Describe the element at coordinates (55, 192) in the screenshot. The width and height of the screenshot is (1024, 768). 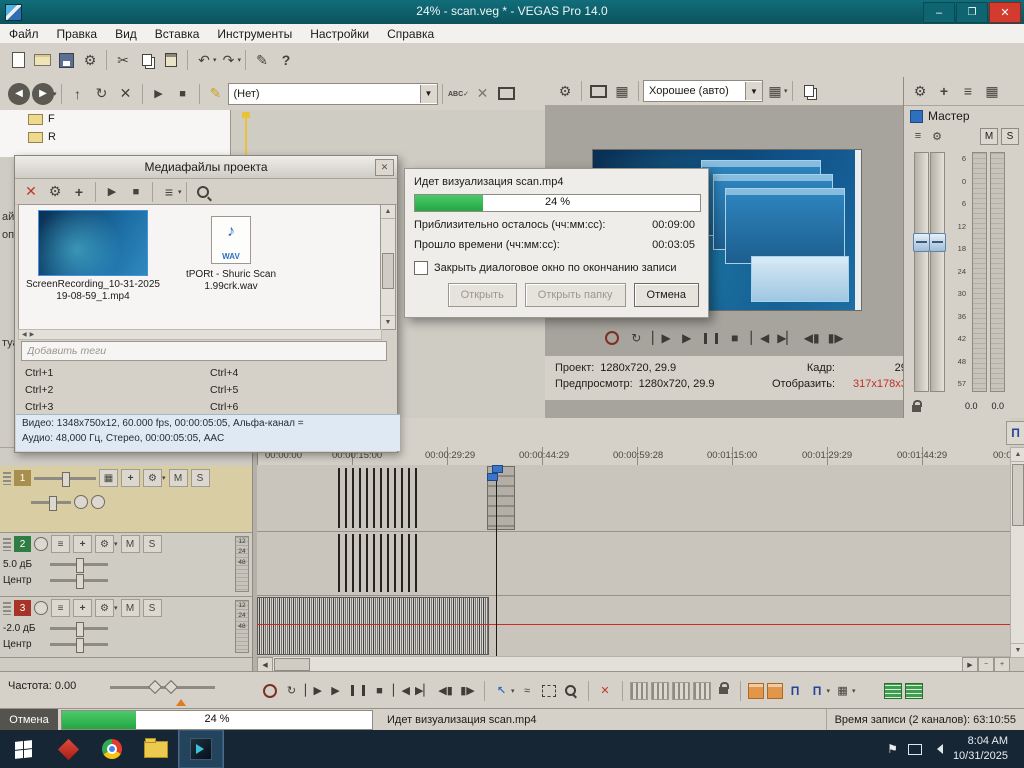
I see `media-properties-button` at that location.